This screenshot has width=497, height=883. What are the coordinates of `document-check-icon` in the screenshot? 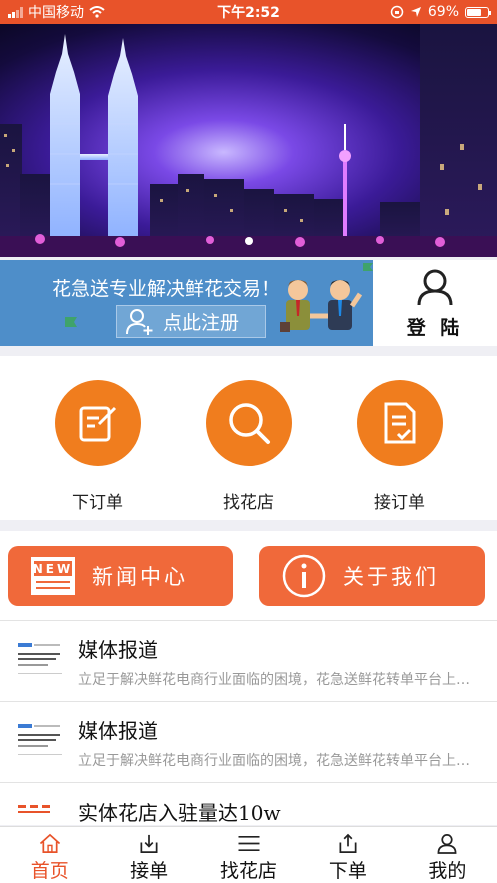 It's located at (399, 423).